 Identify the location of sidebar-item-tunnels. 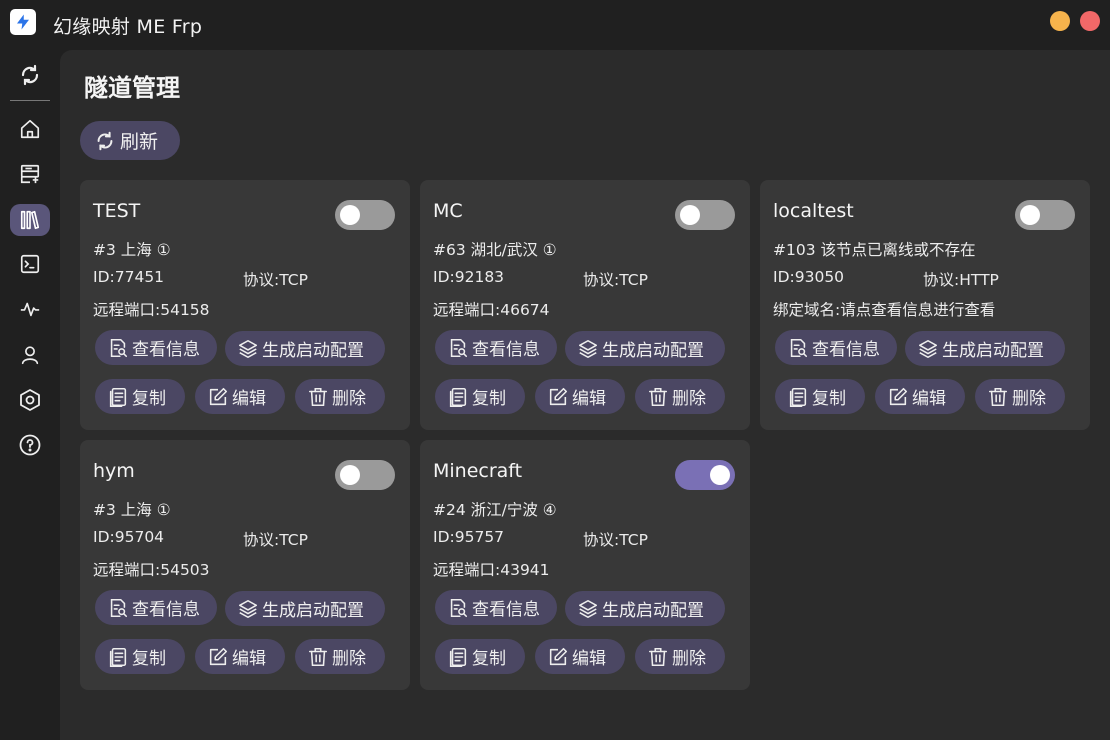
(30, 220).